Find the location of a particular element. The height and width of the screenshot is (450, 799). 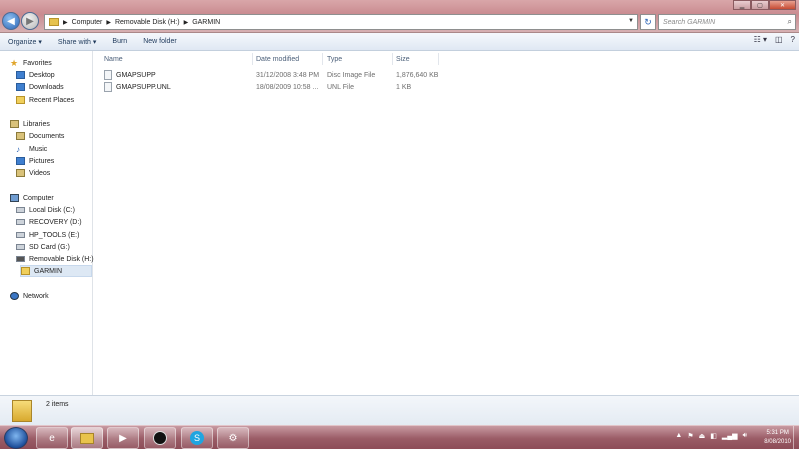

start-button is located at coordinates (16, 438).